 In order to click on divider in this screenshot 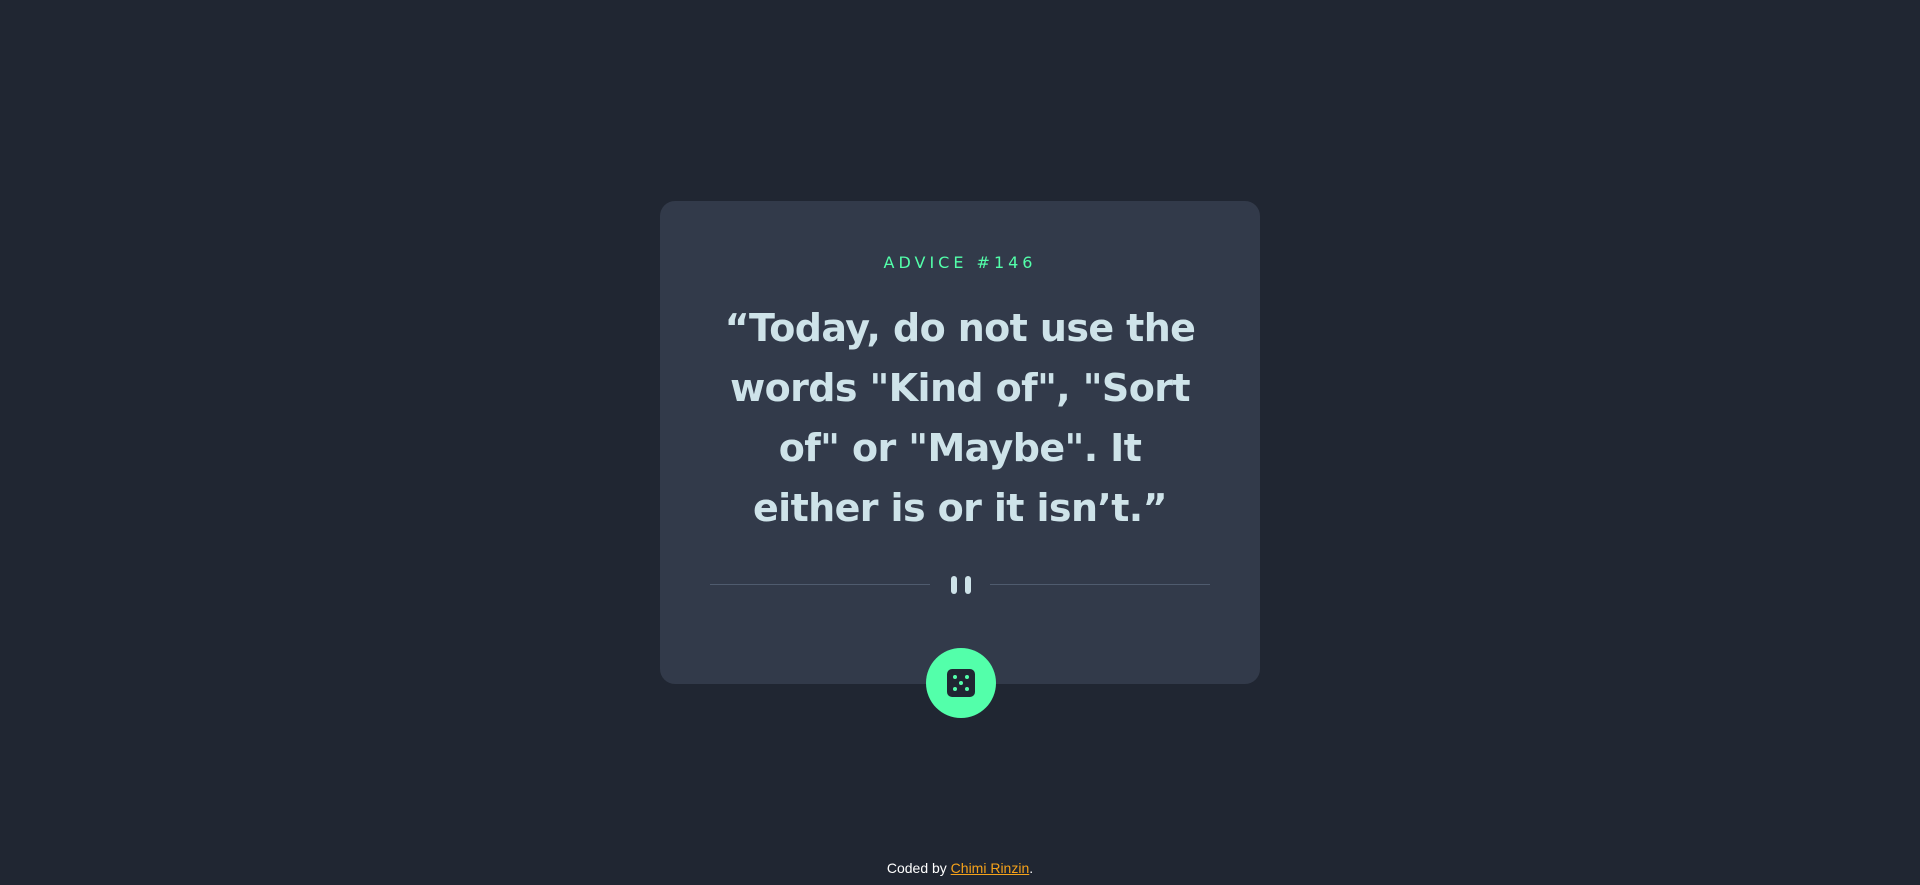, I will do `click(960, 583)`.